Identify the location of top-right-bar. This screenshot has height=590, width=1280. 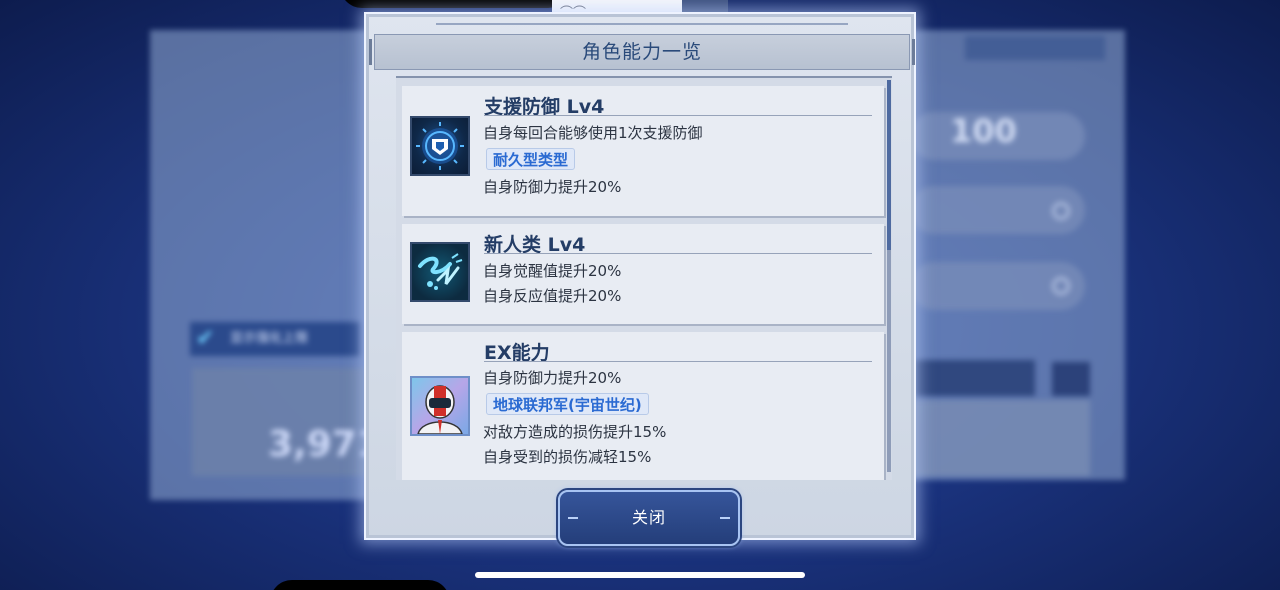
(1035, 48).